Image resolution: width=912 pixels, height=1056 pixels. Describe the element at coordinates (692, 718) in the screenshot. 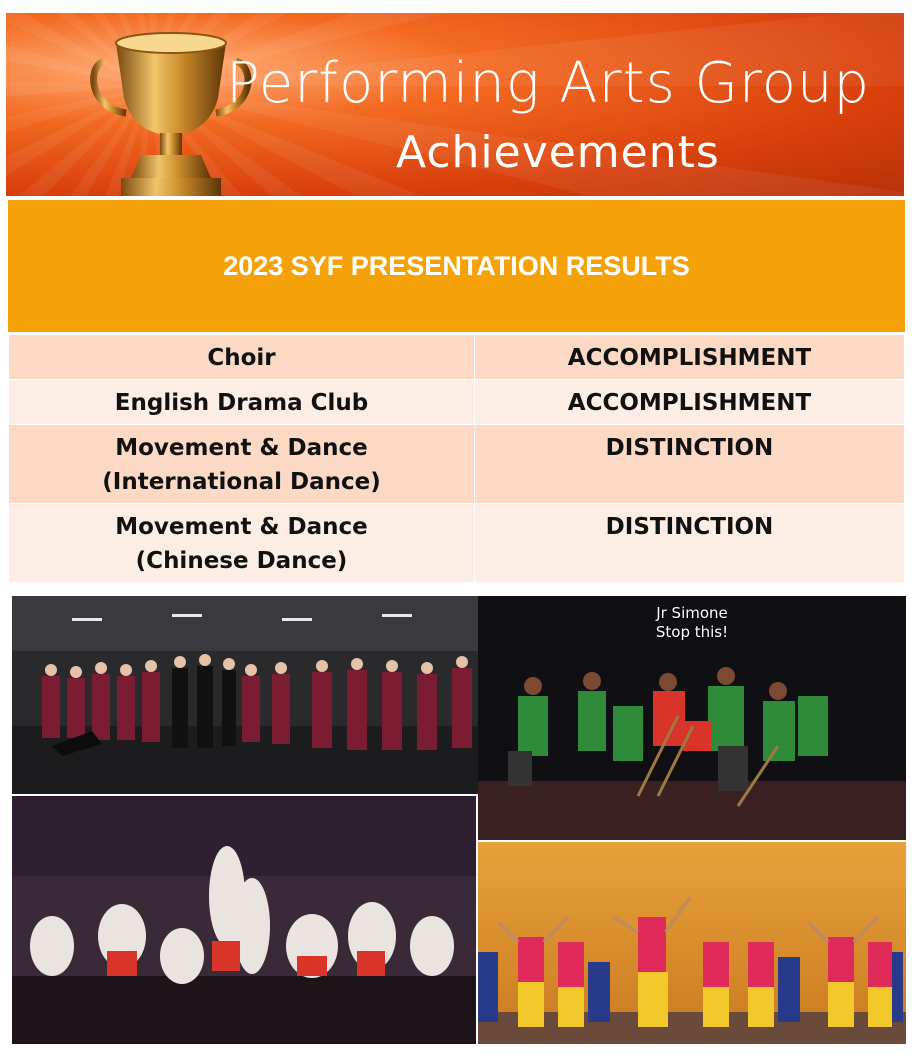

I see `drama-photo: Jr Simone Stop this!` at that location.